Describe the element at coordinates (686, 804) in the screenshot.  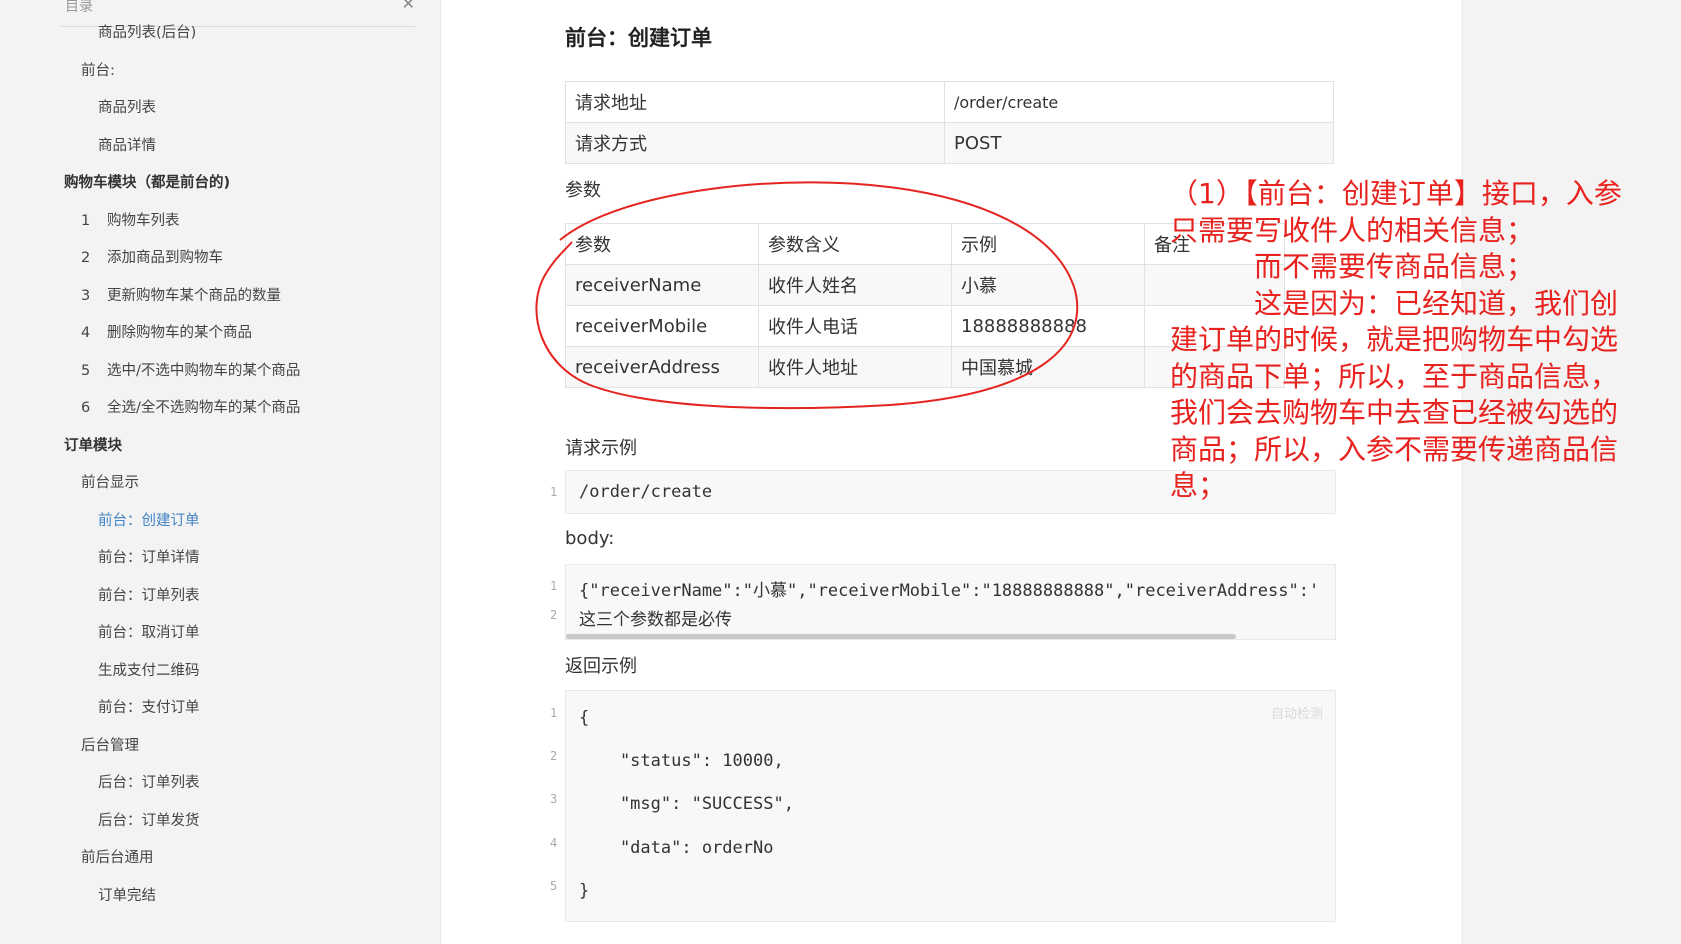
I see `code-line: "msg": "SUCCESS",` at that location.